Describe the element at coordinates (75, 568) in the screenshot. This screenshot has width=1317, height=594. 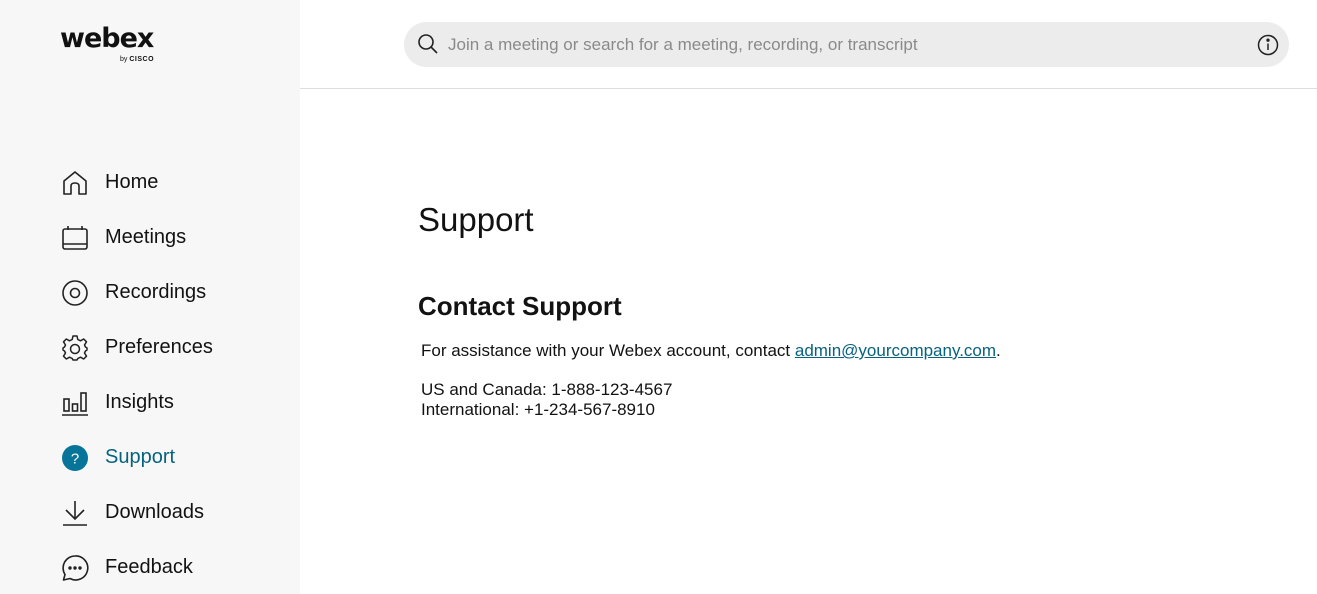
I see `chat-bubble-icon` at that location.